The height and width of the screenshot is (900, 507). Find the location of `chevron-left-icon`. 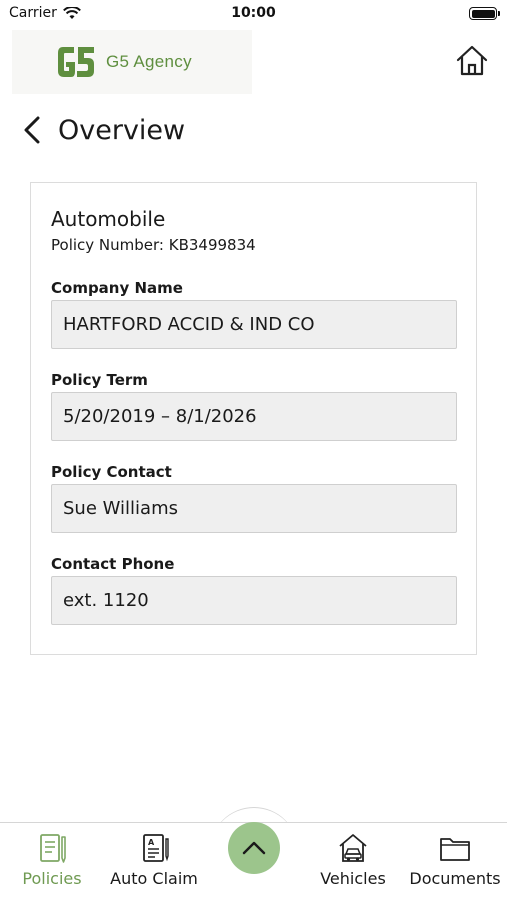

chevron-left-icon is located at coordinates (32, 130).